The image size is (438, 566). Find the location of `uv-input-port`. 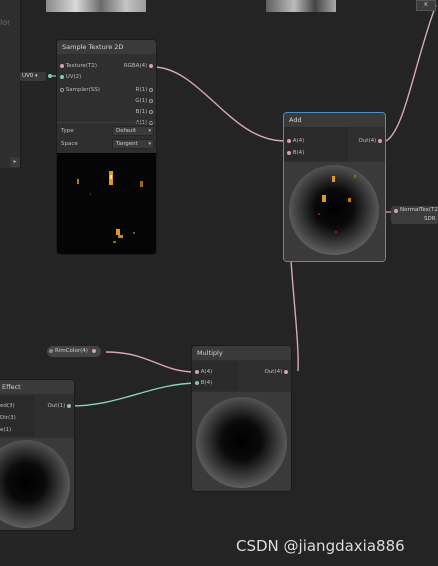

uv-input-port is located at coordinates (62, 76).